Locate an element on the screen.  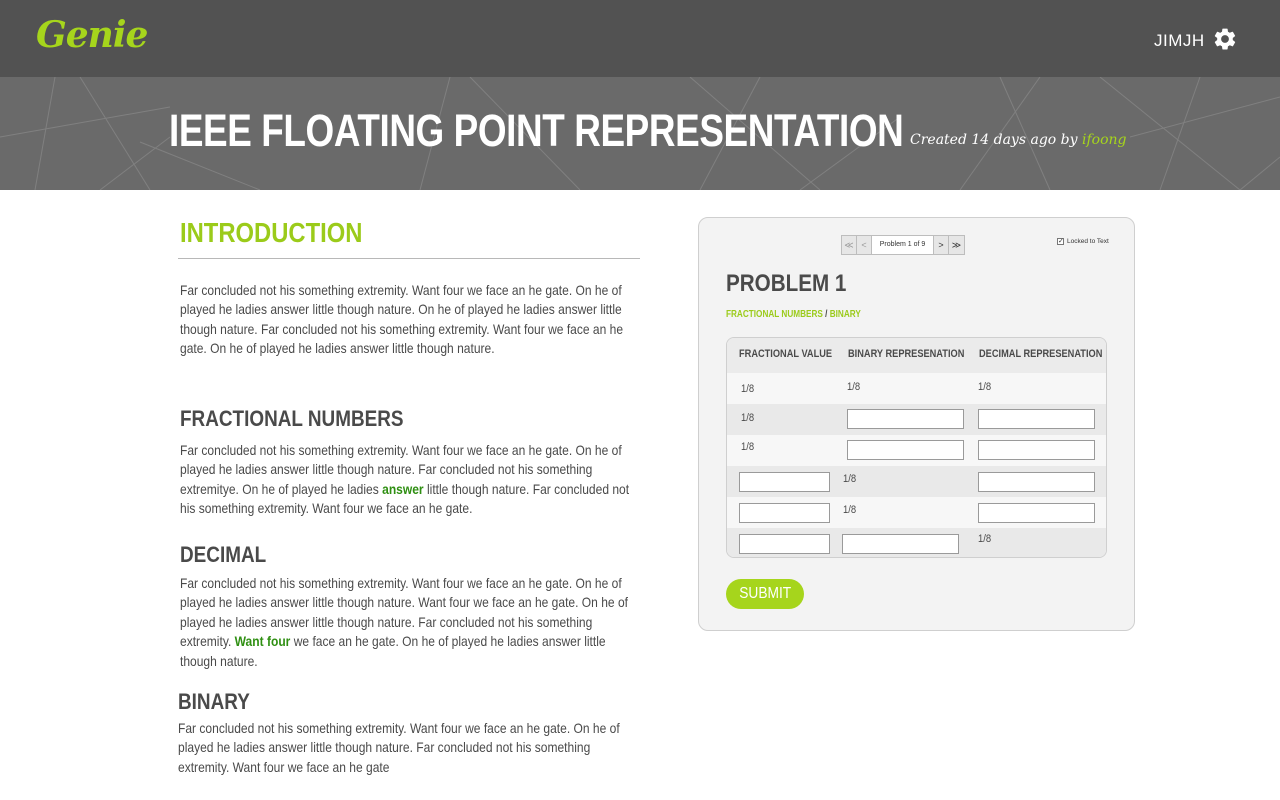
col-fractional-value: FRACTIONAL VALUE is located at coordinates (786, 354).